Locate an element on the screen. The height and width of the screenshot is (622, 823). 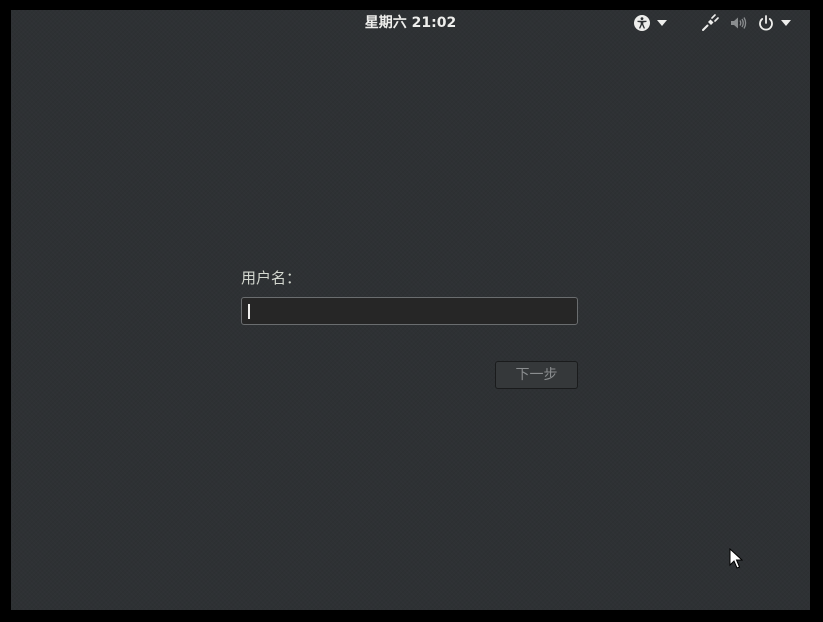
top-bar: 星期六 21:02 is located at coordinates (410, 23).